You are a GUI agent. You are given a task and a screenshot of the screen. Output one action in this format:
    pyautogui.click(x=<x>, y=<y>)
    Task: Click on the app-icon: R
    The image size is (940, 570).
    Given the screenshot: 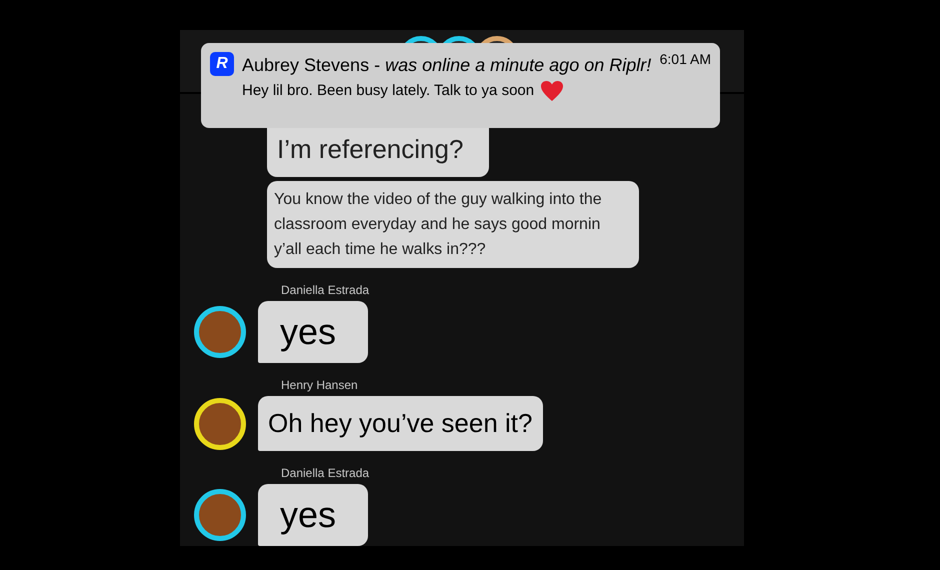 What is the action you would take?
    pyautogui.click(x=222, y=64)
    